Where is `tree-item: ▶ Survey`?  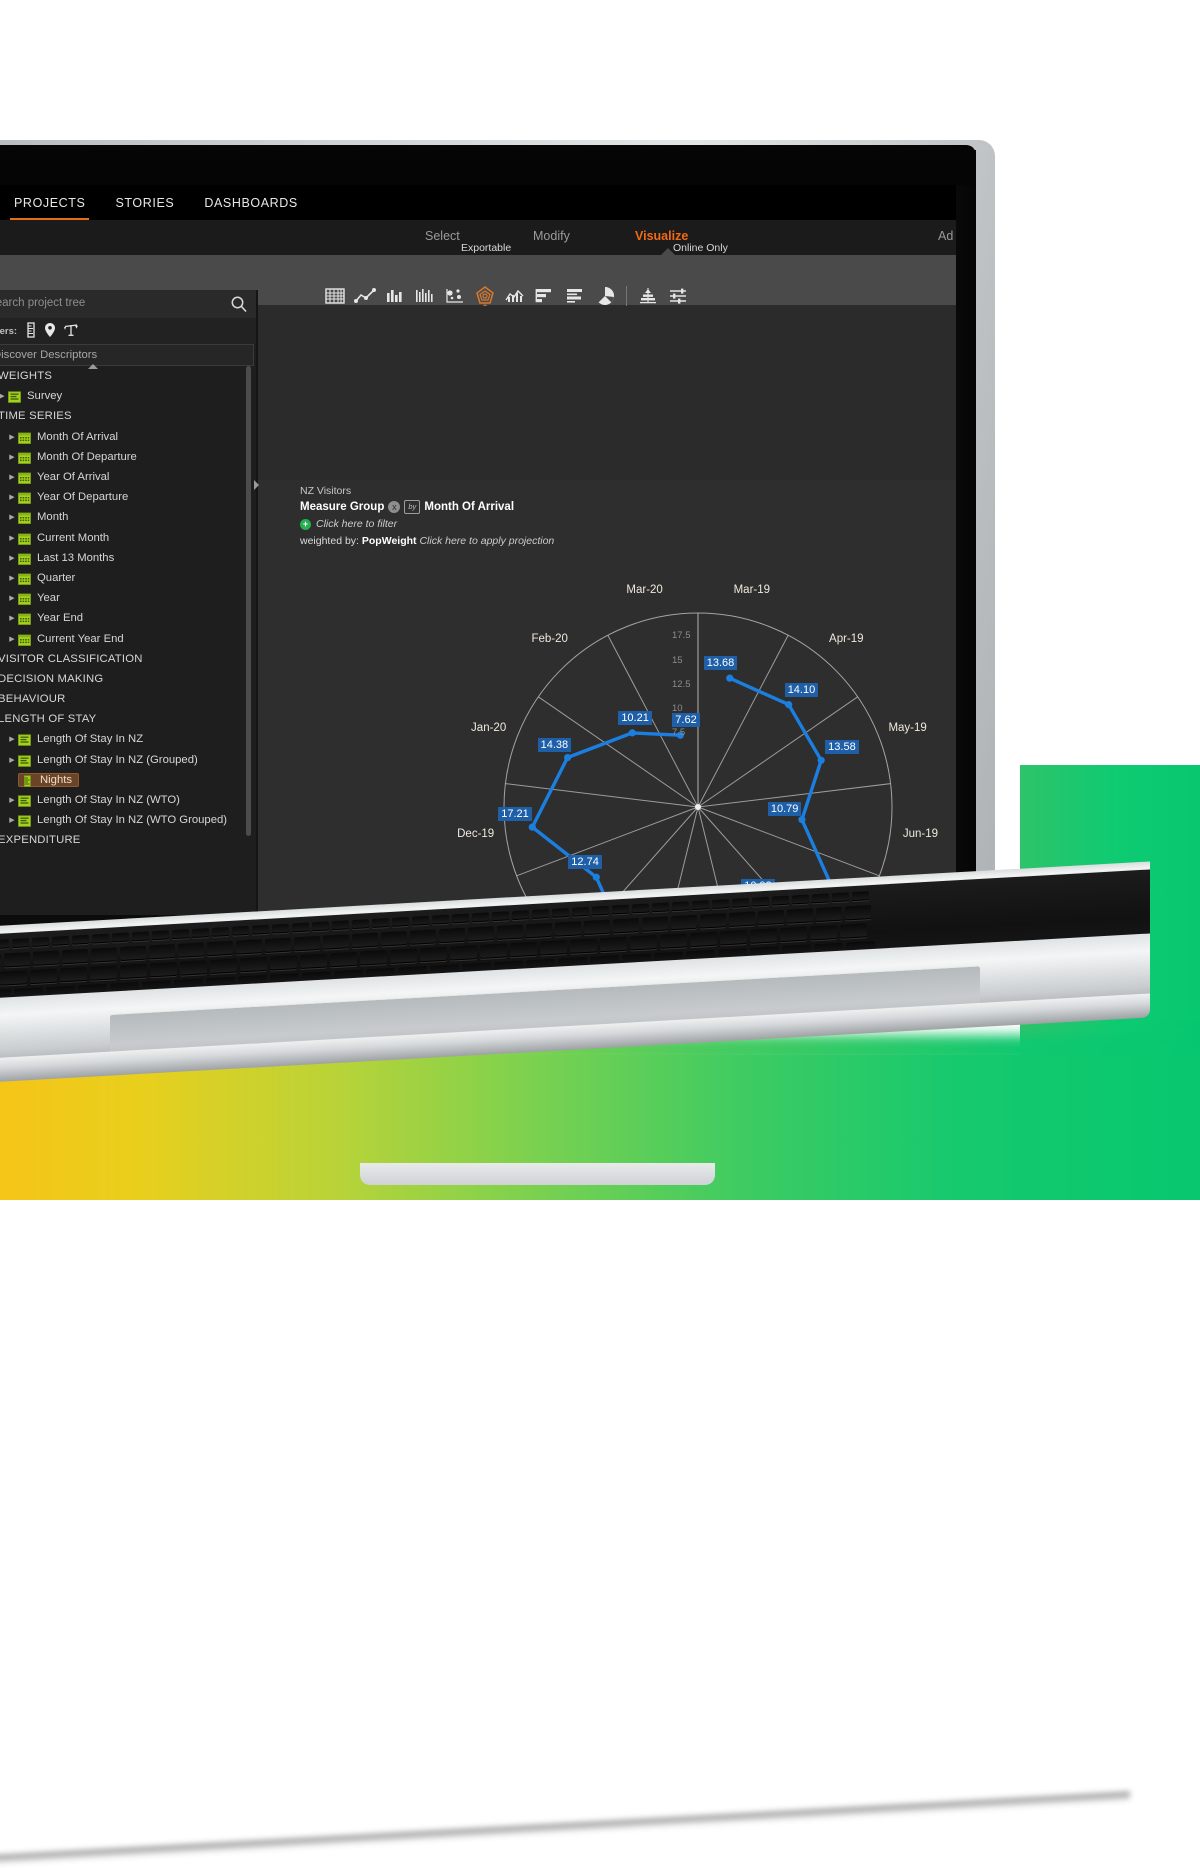 tree-item: ▶ Survey is located at coordinates (126, 396).